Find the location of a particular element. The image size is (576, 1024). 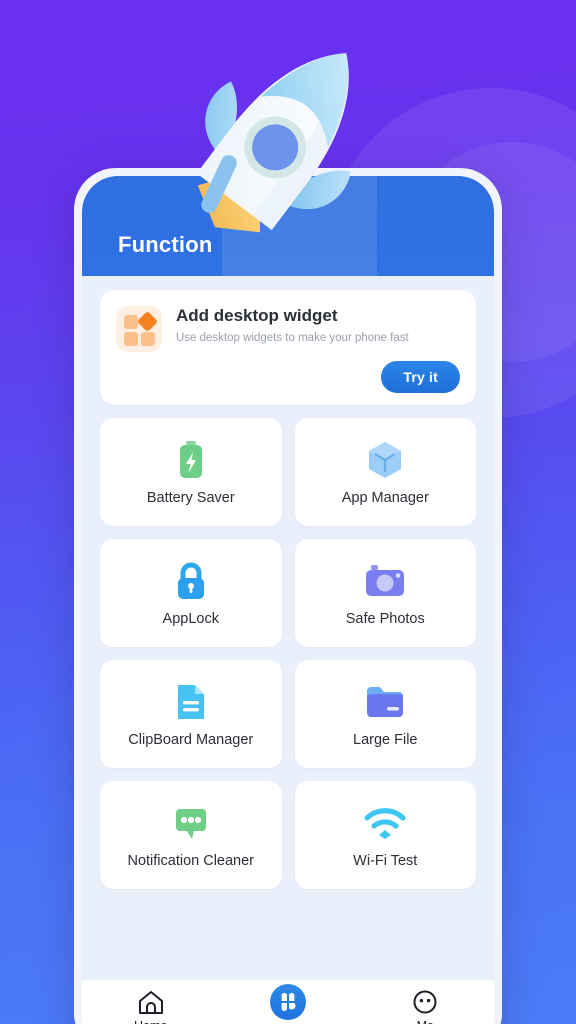

feature-tile-battery-saver: Battery Saver is located at coordinates (191, 472).